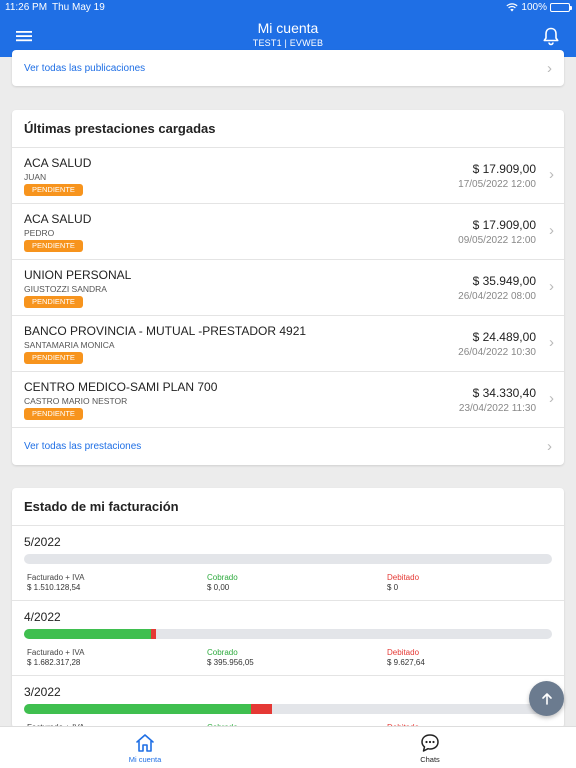  I want to click on nav-mi-cuenta-label: Mi cuenta, so click(145, 759).